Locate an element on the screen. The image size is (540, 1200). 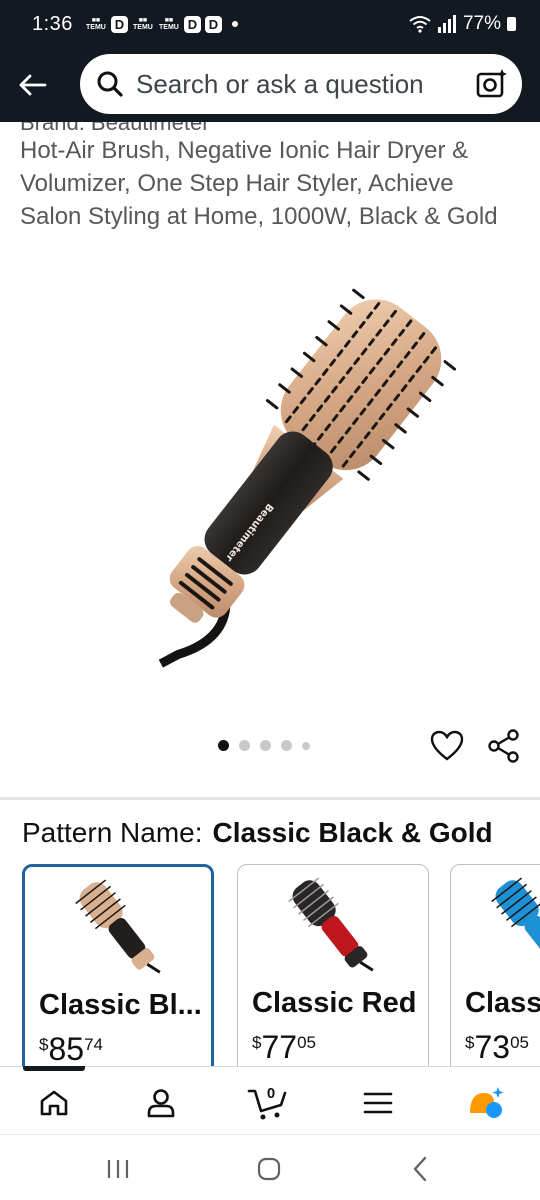
image-carousel-dots is located at coordinates (264, 745).